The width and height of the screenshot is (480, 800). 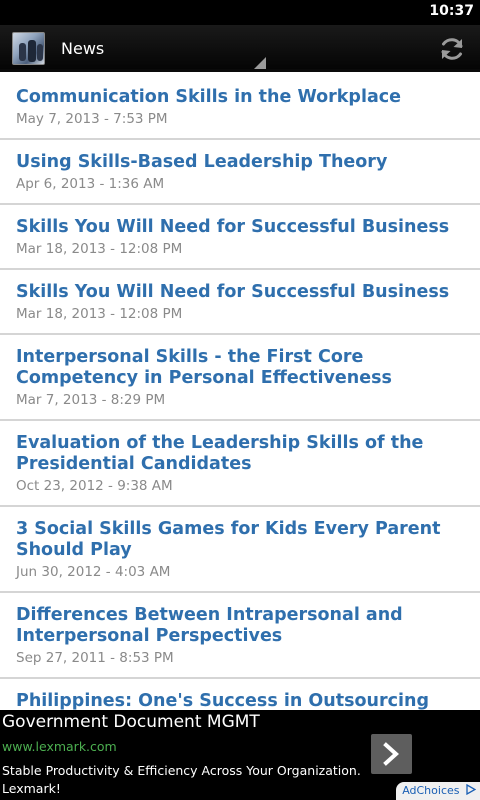 What do you see at coordinates (471, 789) in the screenshot?
I see `adchoices-icon` at bounding box center [471, 789].